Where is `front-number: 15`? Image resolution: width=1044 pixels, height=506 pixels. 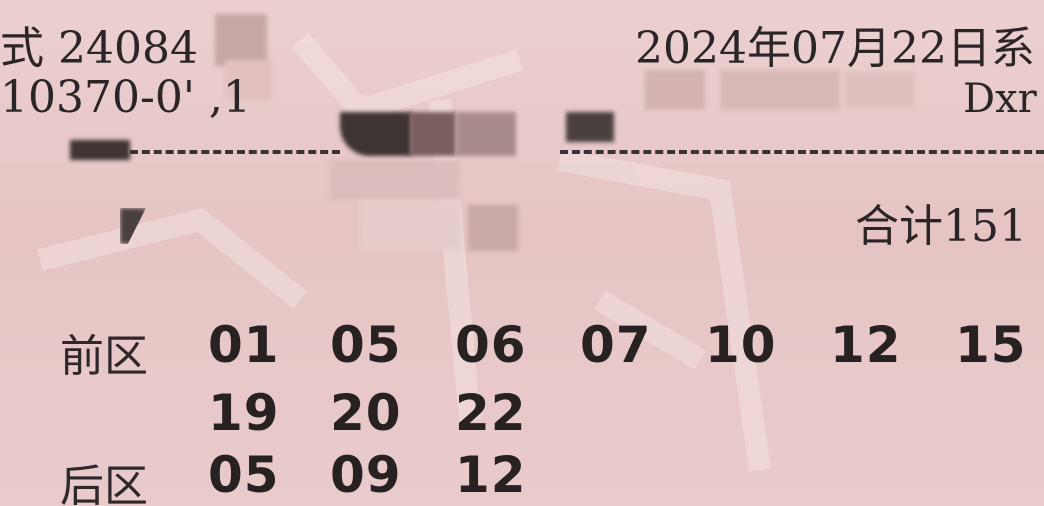
front-number: 15 is located at coordinates (991, 345).